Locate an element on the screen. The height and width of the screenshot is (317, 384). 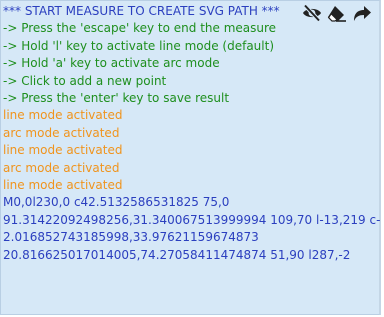
eraser-icon is located at coordinates (336, 12).